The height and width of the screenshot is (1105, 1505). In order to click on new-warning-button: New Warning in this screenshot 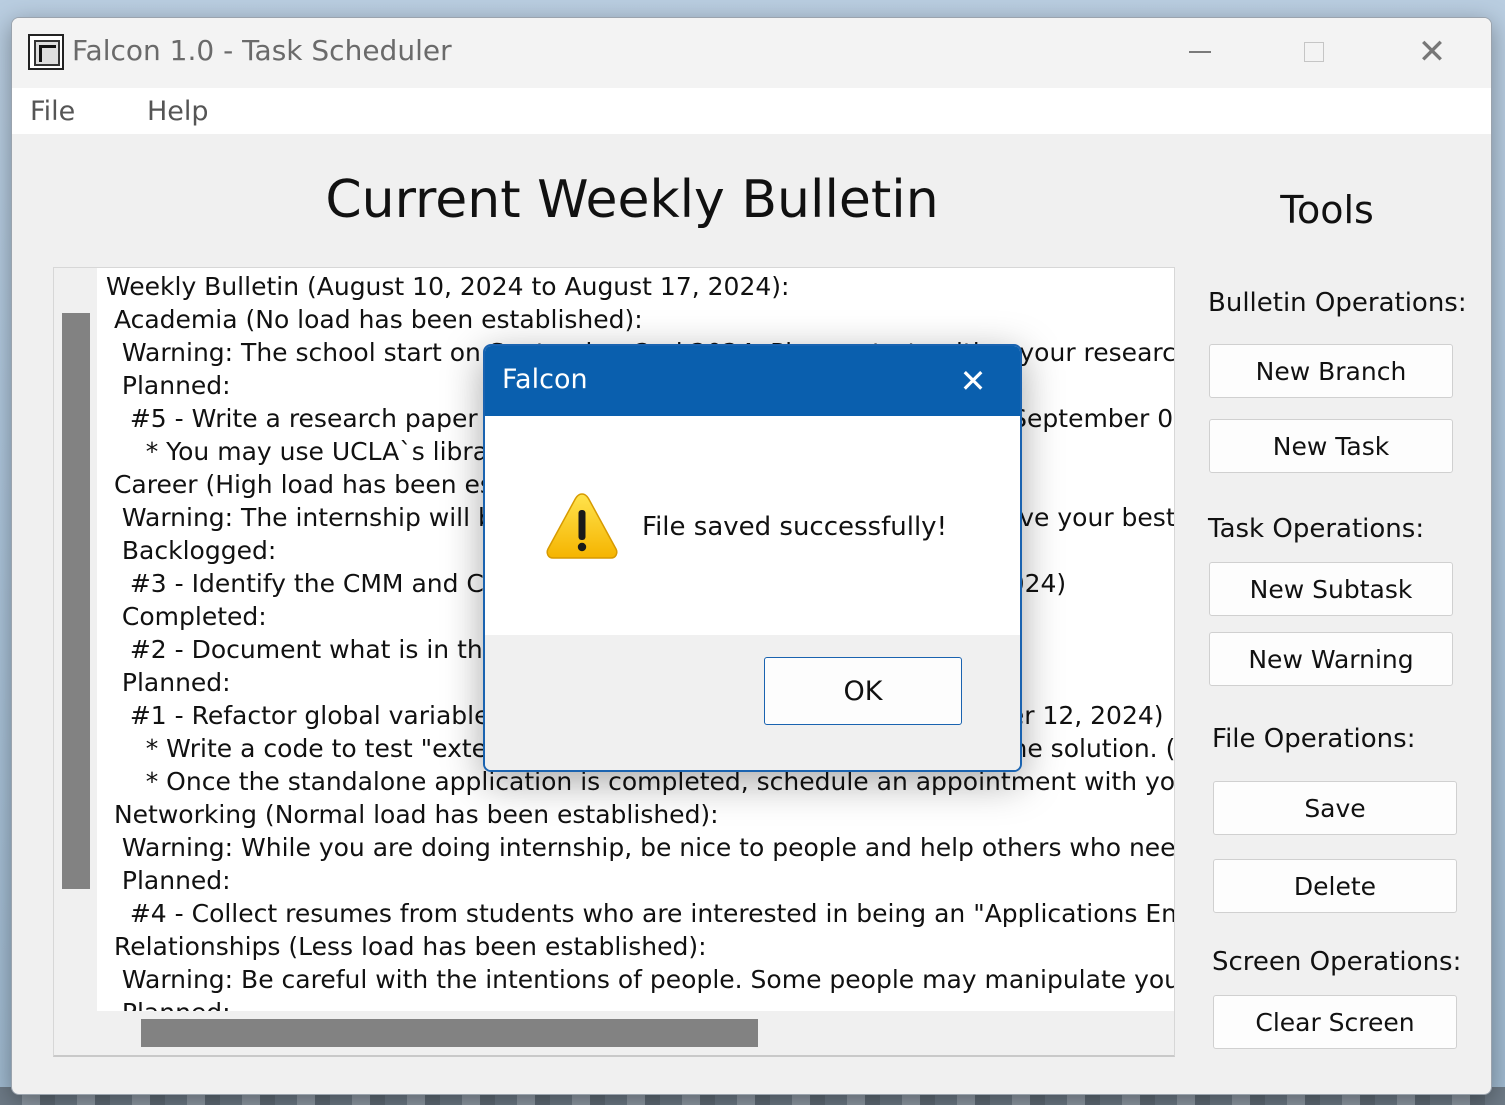, I will do `click(1331, 659)`.